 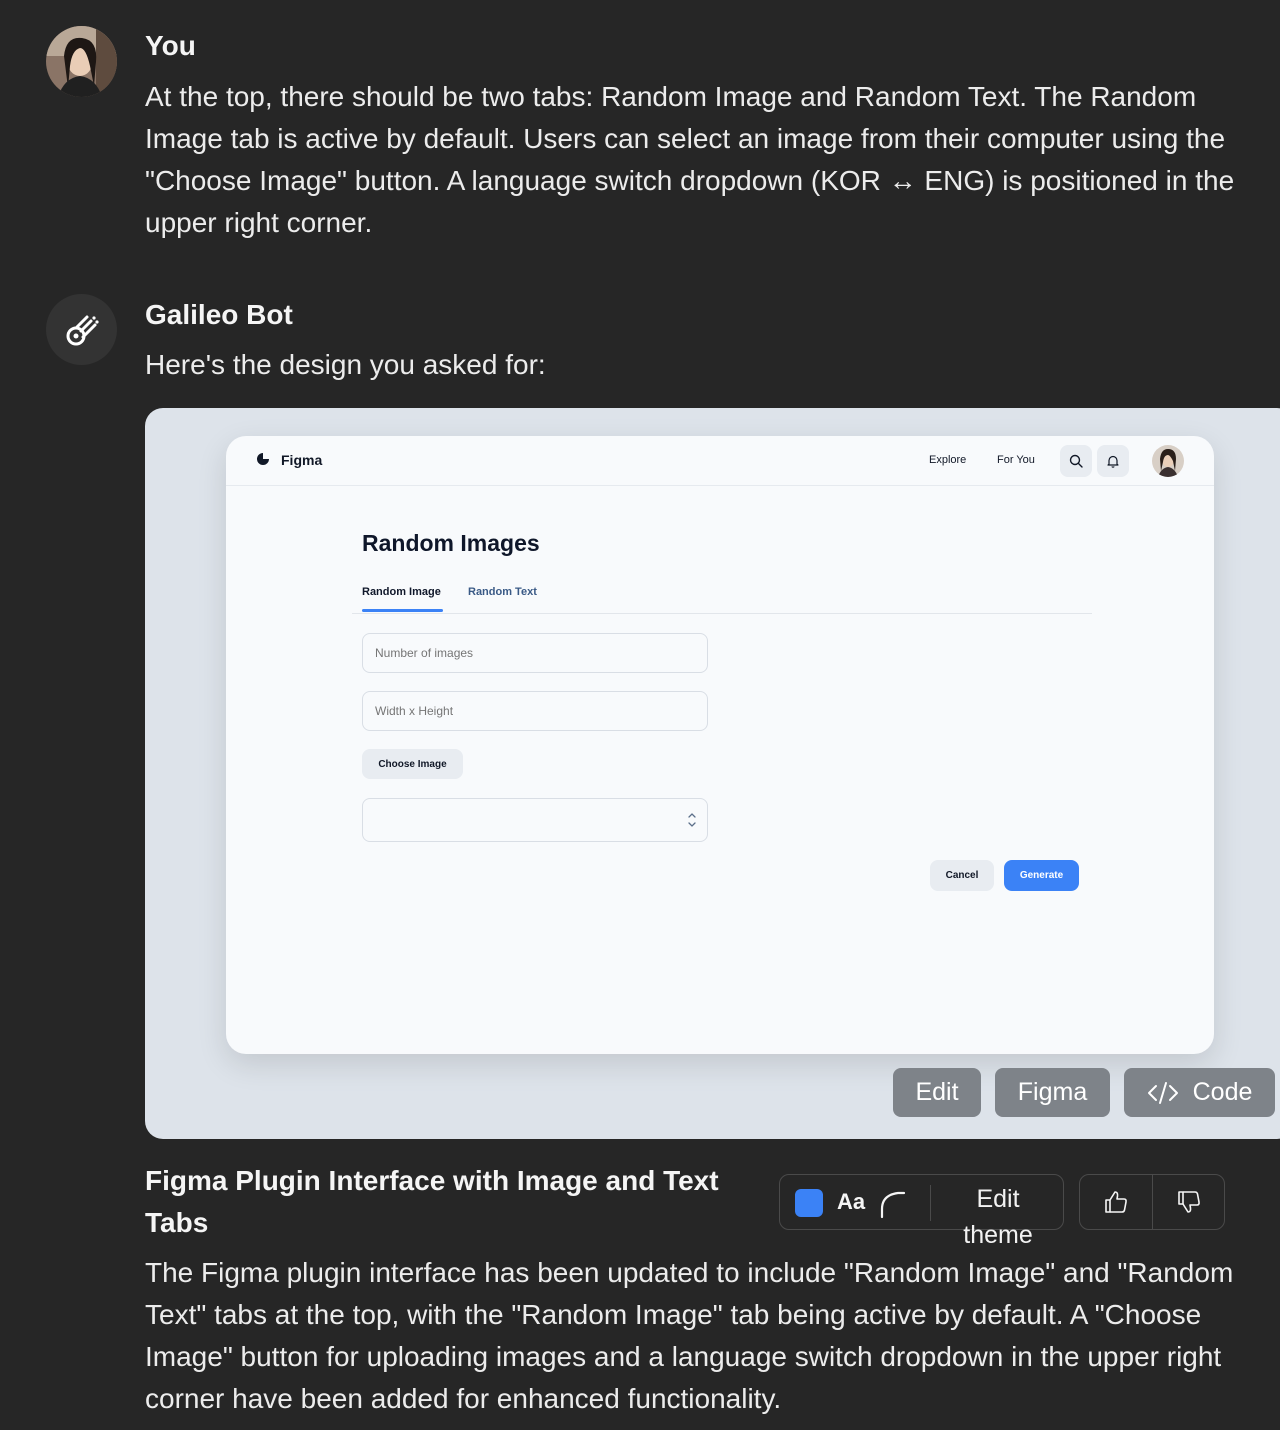 I want to click on width-height-input, so click(x=535, y=711).